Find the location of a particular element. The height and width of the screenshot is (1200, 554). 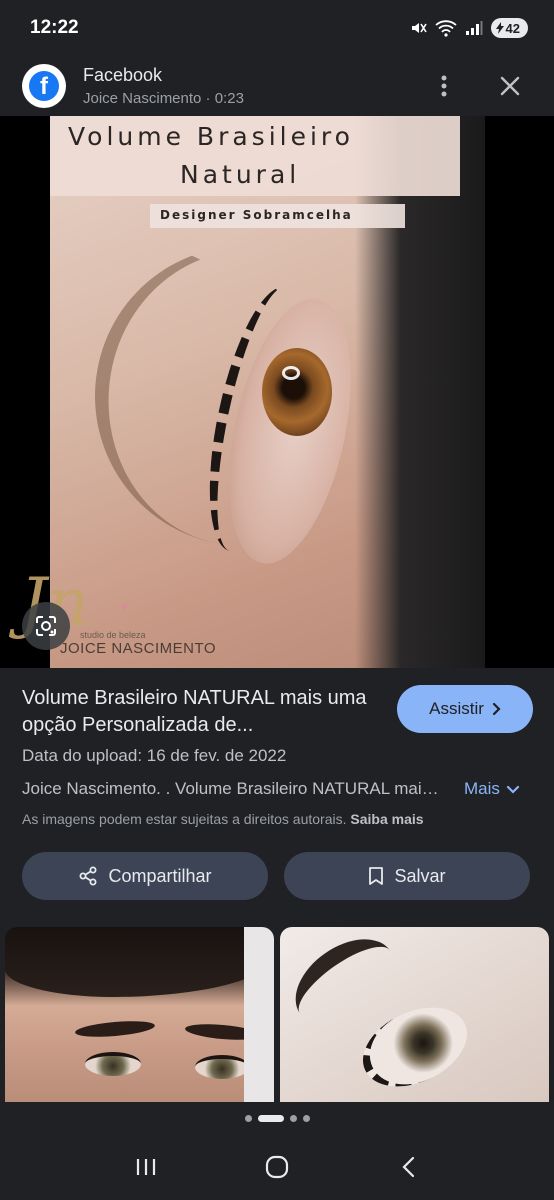

page-indicator is located at coordinates (277, 1118).